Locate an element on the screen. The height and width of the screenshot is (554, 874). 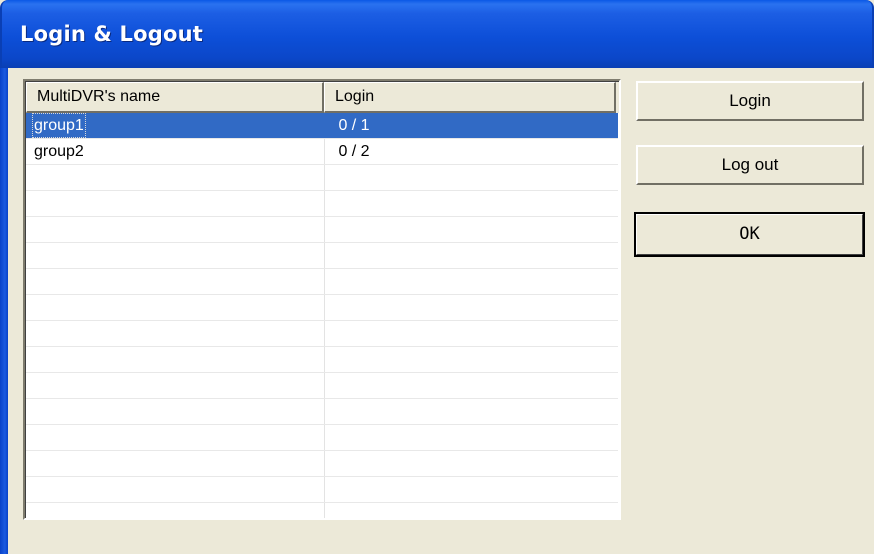
list-row-group1: group1 0 / 1 is located at coordinates (322, 126).